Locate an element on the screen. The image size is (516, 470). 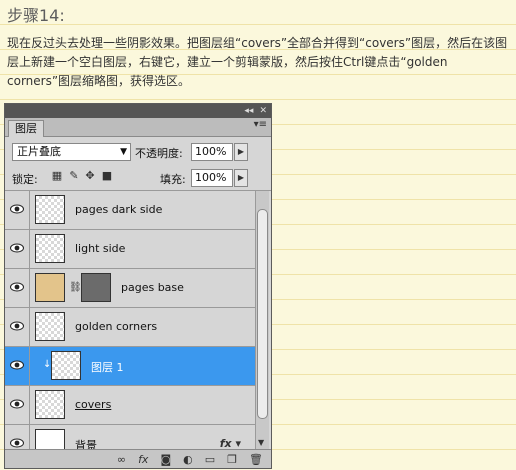
blend-mode-value: 正片叠底 is located at coordinates (39, 151).